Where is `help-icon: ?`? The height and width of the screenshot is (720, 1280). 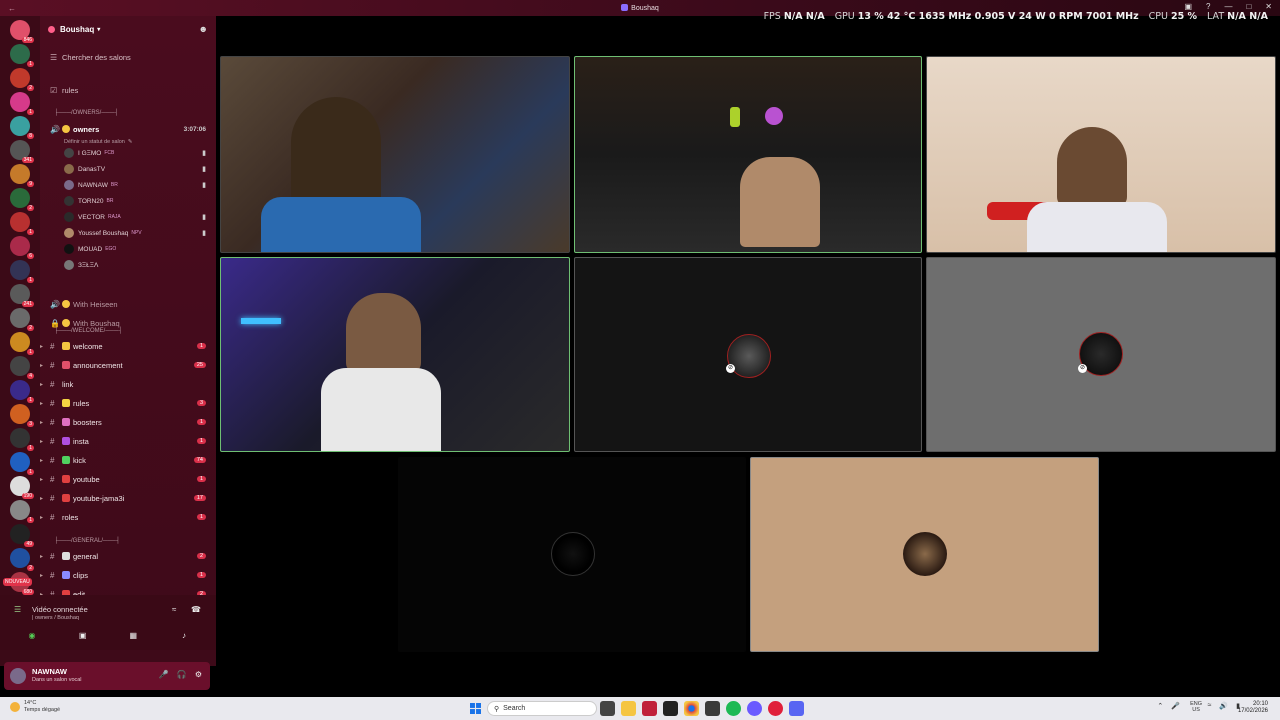
help-icon: ? is located at coordinates (1208, 6).